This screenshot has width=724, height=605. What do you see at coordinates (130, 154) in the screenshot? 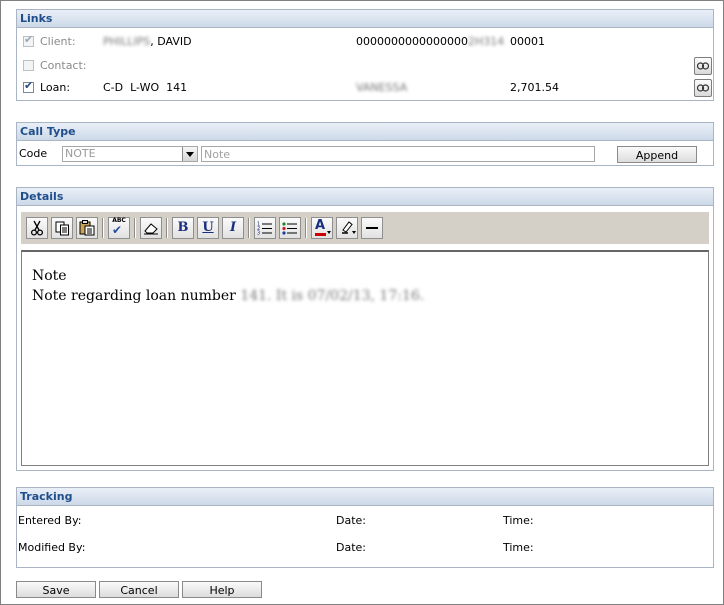
I see `code-select: NOTE` at bounding box center [130, 154].